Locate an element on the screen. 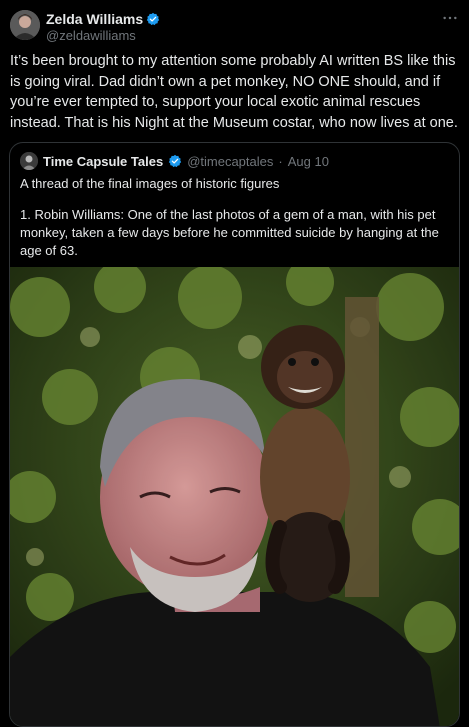 Image resolution: width=469 pixels, height=727 pixels. avatar-photo-icon is located at coordinates (25, 25).